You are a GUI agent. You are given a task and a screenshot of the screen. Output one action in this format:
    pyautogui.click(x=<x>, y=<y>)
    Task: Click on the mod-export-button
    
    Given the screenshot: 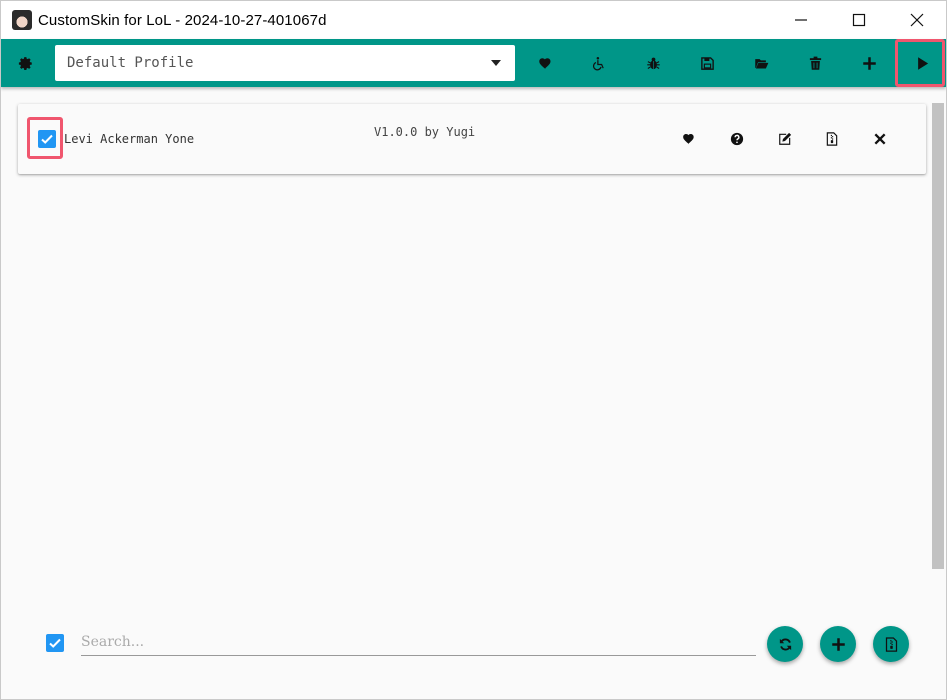 What is the action you would take?
    pyautogui.click(x=832, y=139)
    